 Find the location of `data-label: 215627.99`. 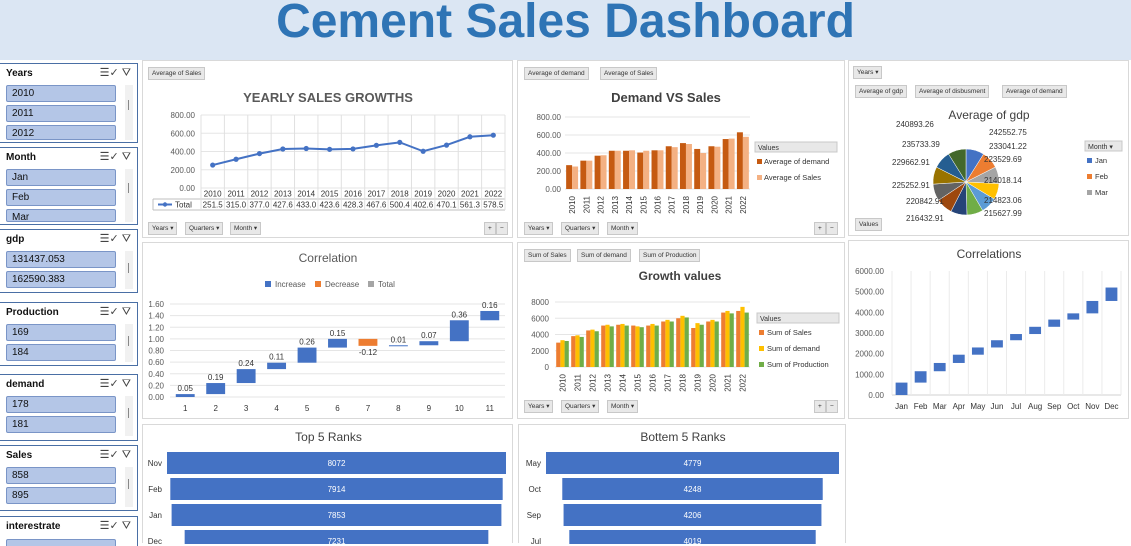

data-label: 215627.99 is located at coordinates (1003, 213).